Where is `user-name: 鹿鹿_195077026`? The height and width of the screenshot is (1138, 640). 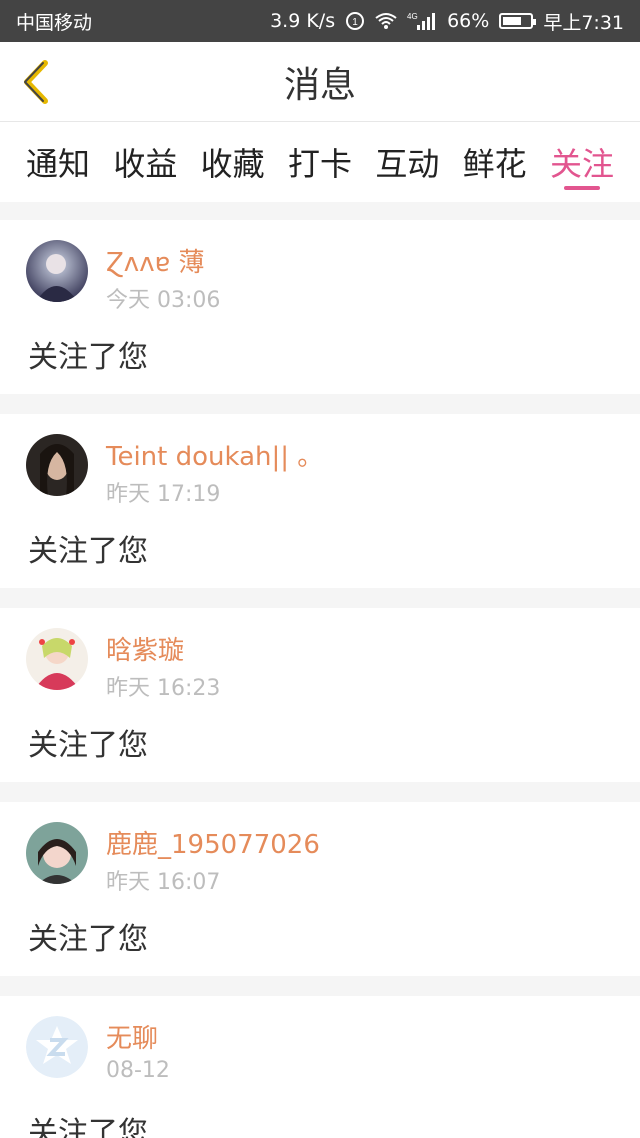
user-name: 鹿鹿_195077026 is located at coordinates (213, 842).